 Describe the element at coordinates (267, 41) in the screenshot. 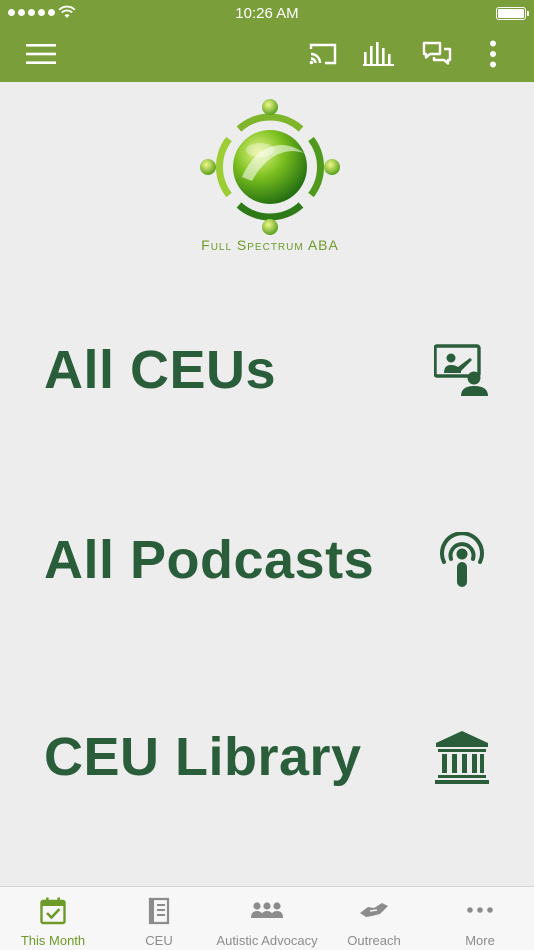

I see `app-bar: 10:26 AM` at that location.